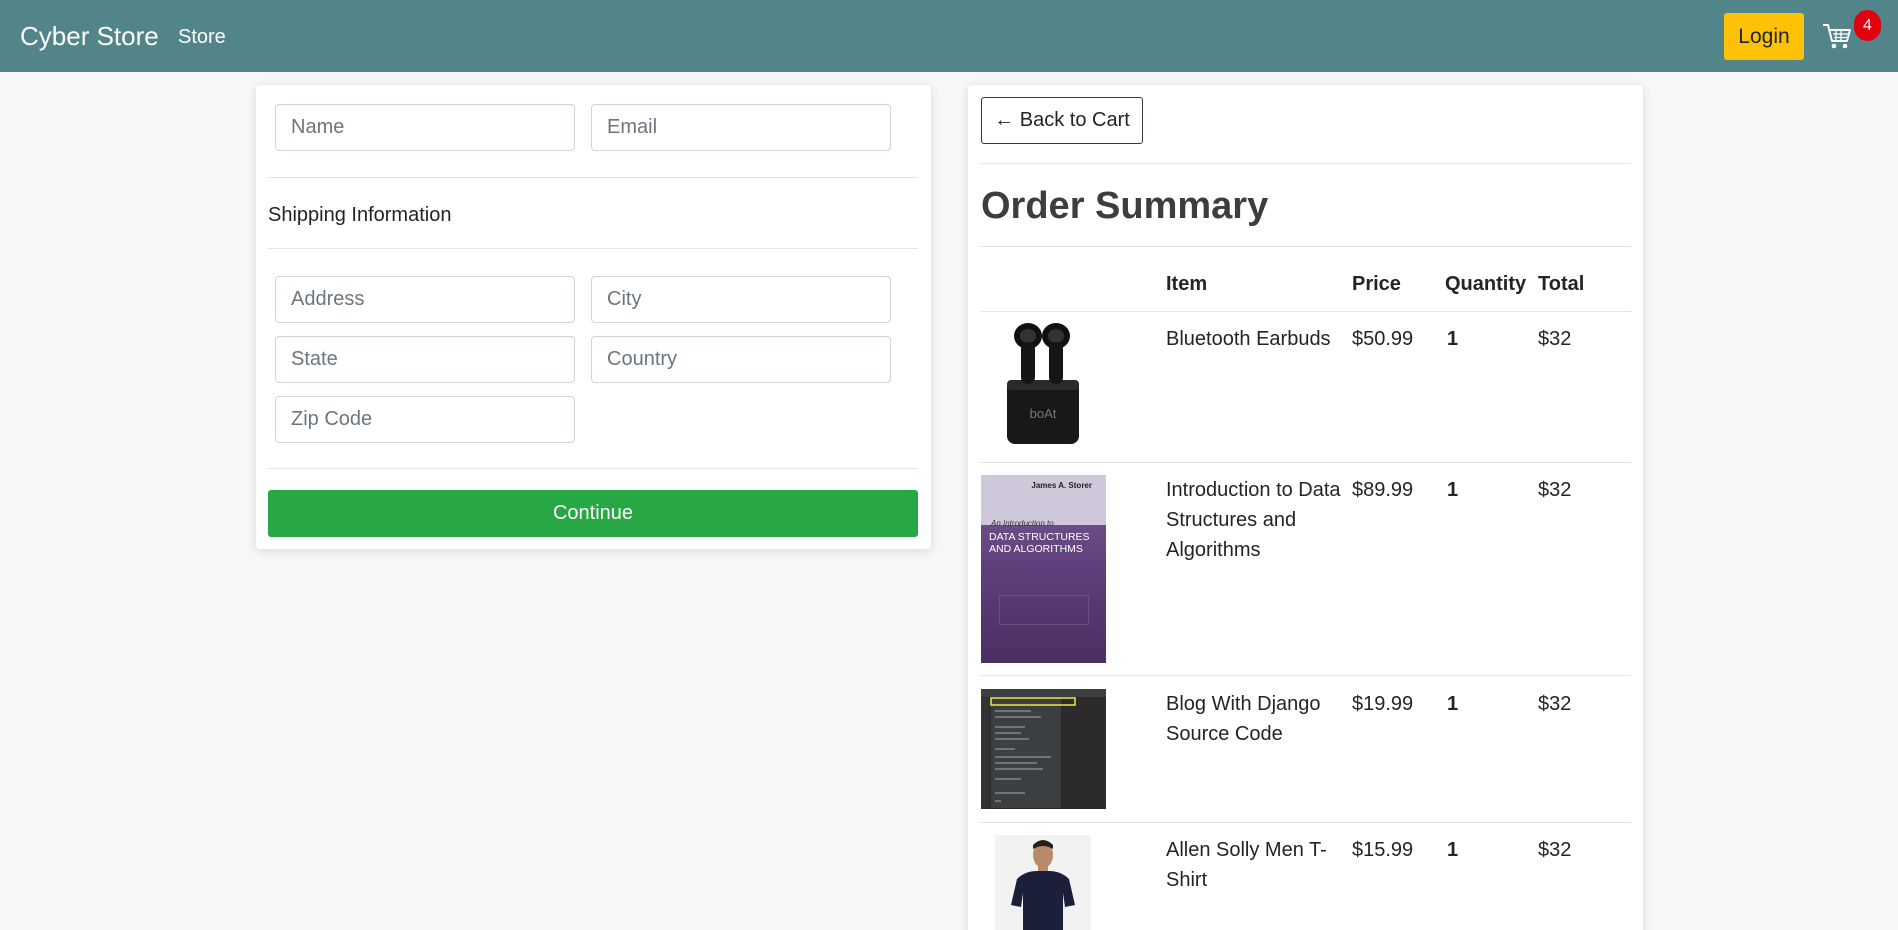 The height and width of the screenshot is (930, 1898). I want to click on shipping-info-title: Shipping Information, so click(360, 215).